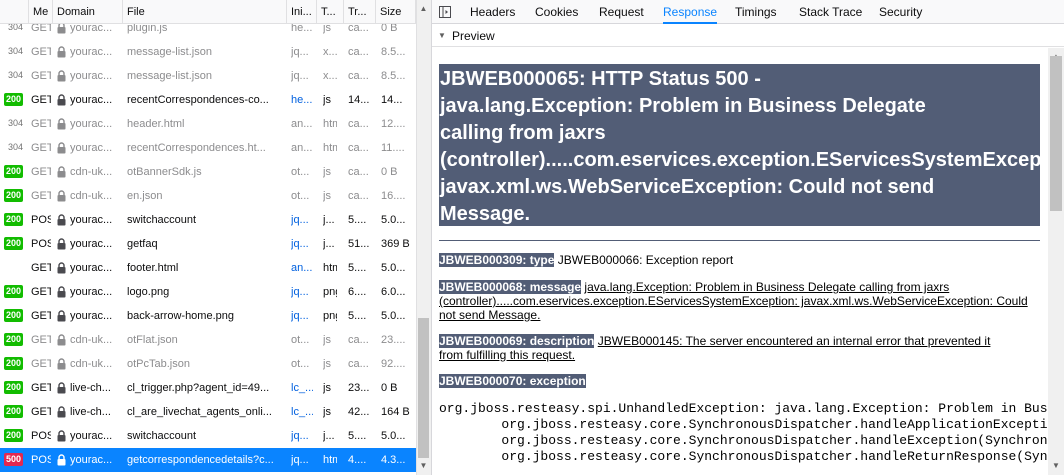  Describe the element at coordinates (1056, 133) in the screenshot. I see `preview-scroll-thumb` at that location.